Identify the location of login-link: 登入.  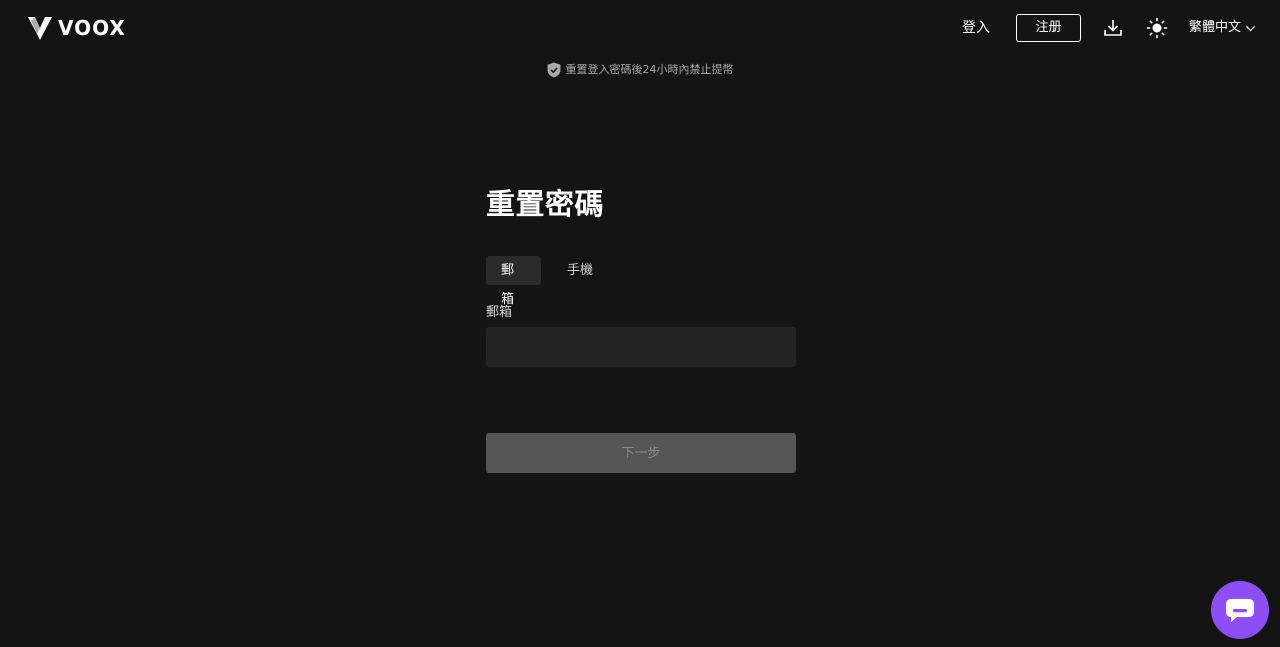
(976, 28).